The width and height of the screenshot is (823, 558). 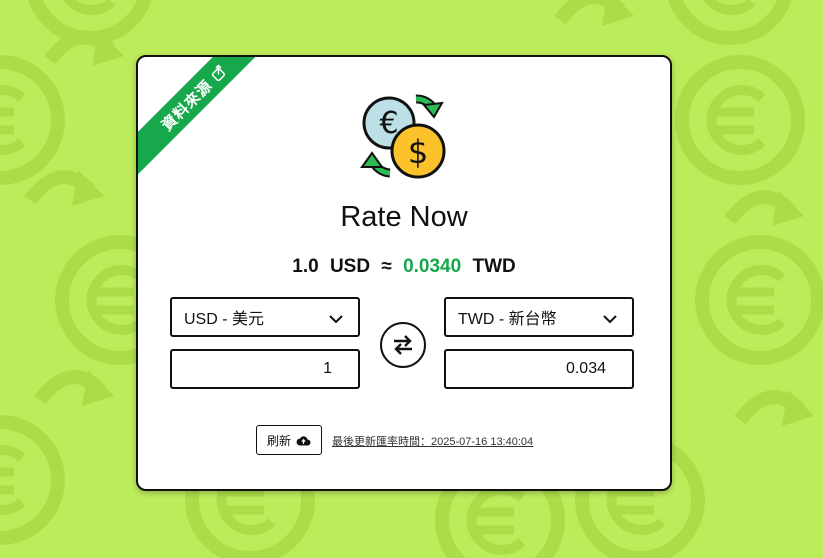 I want to click on refresh-label: 刷新, so click(x=278, y=440).